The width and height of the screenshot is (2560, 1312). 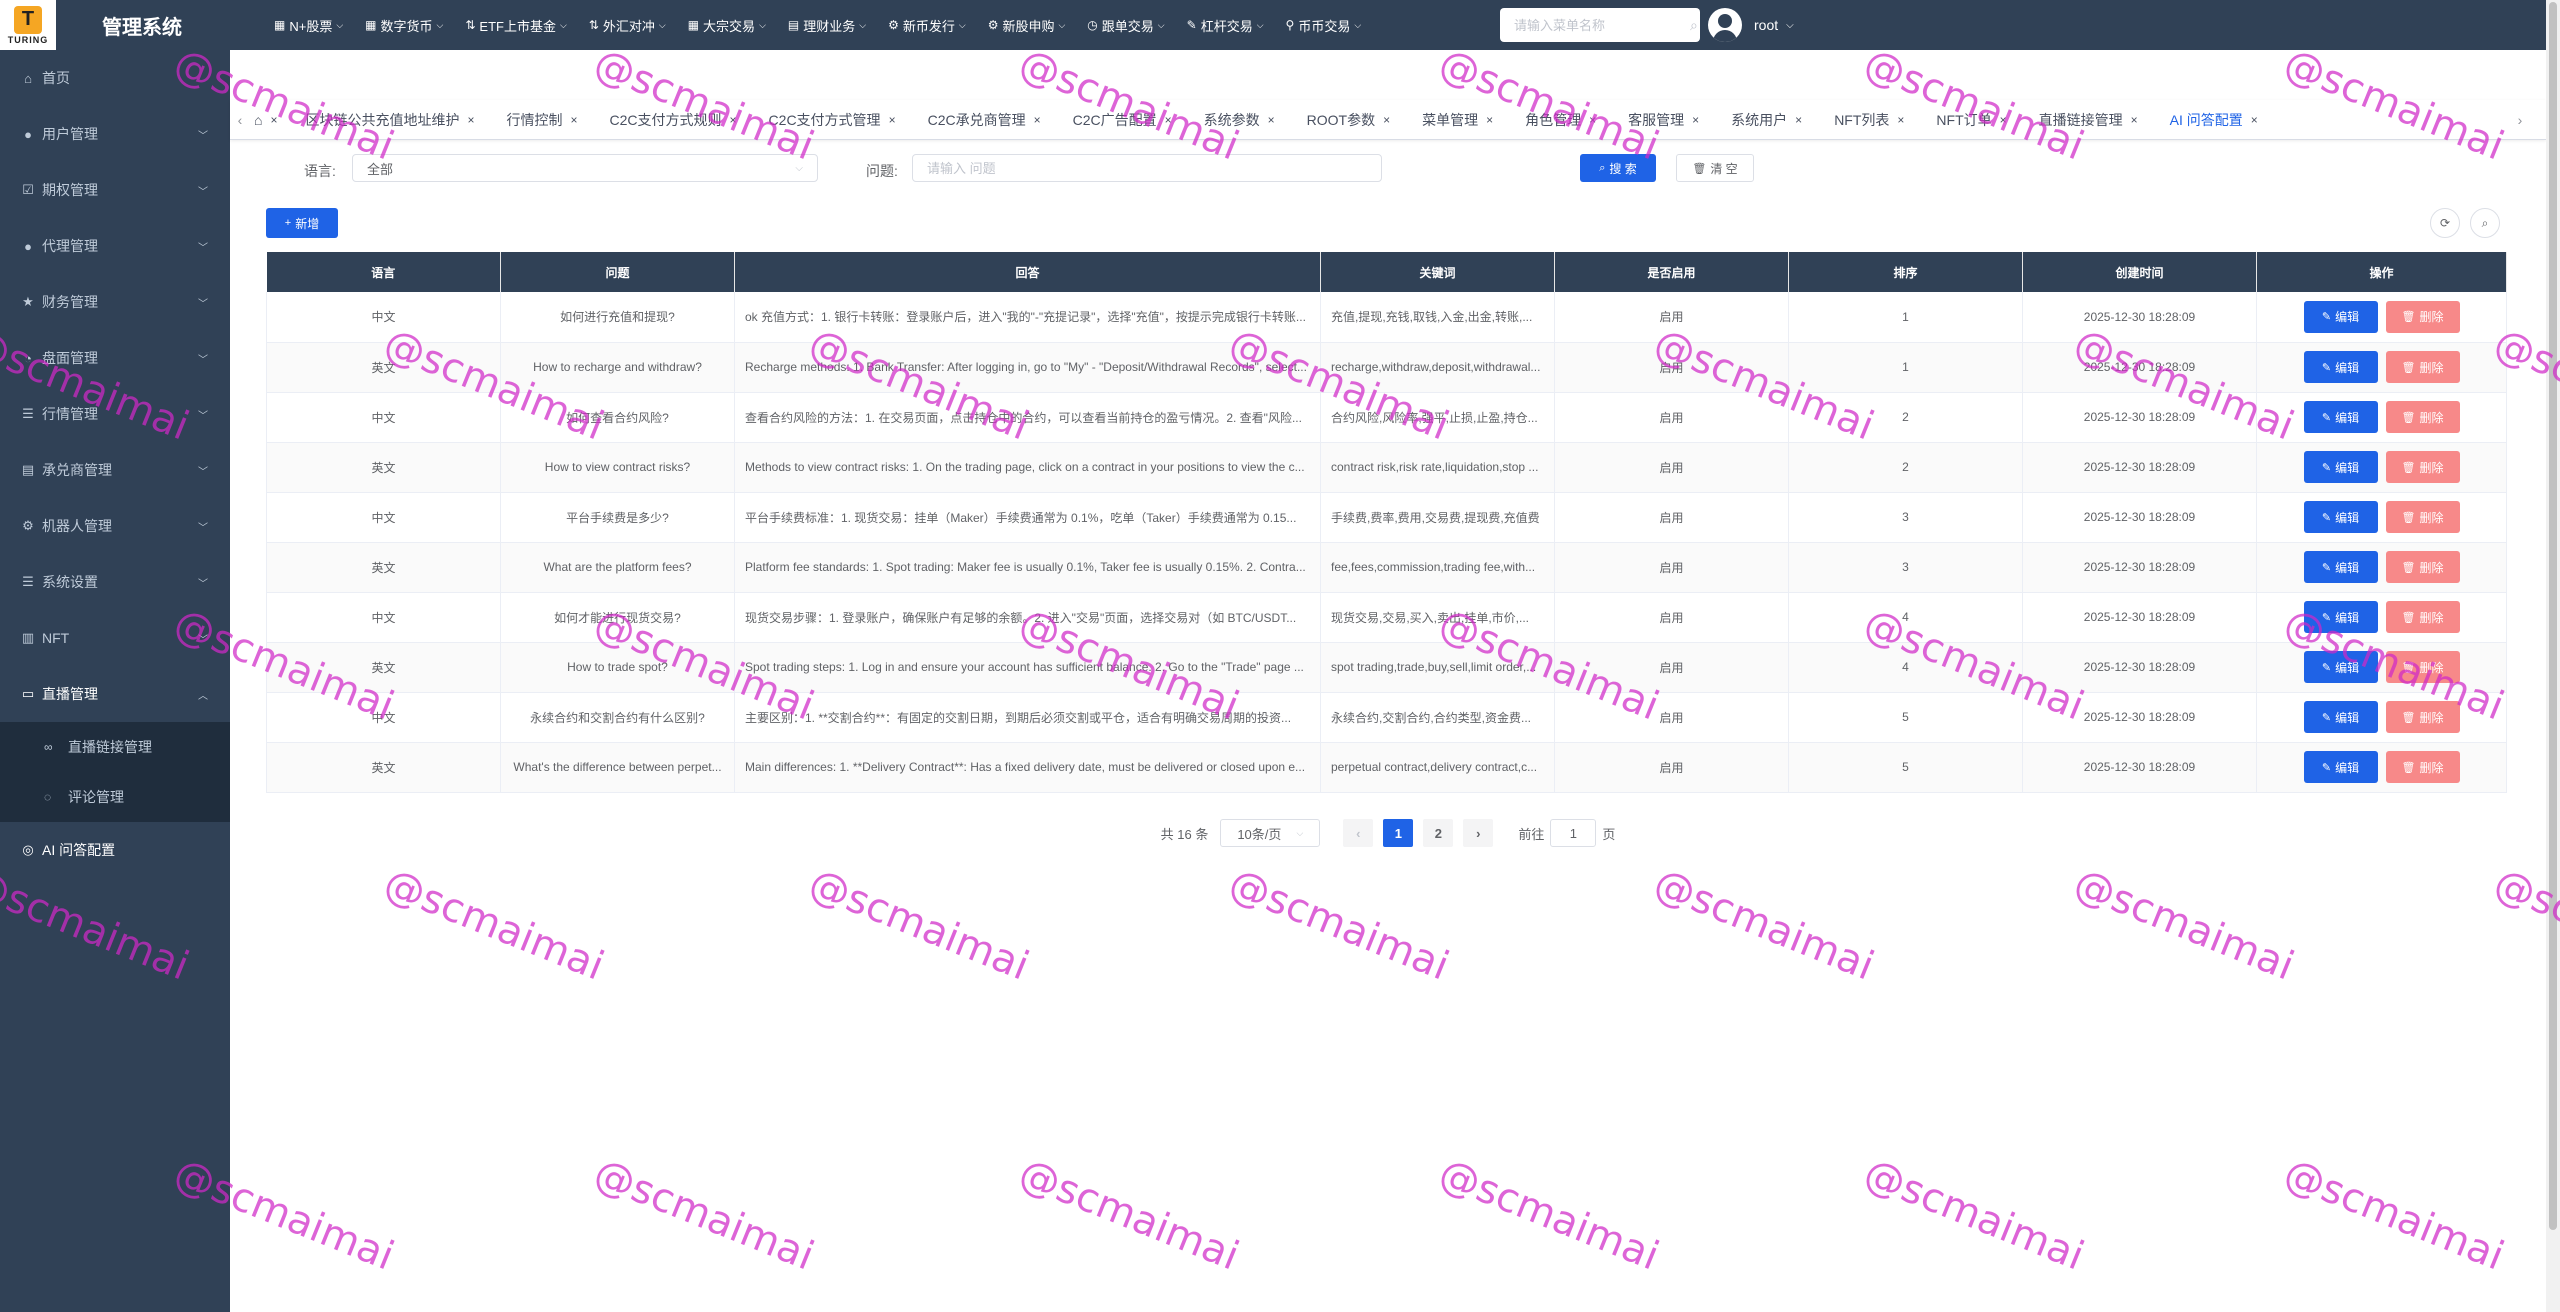 What do you see at coordinates (984, 120) in the screenshot?
I see `tag-item: C2C承兑商管理 ×` at bounding box center [984, 120].